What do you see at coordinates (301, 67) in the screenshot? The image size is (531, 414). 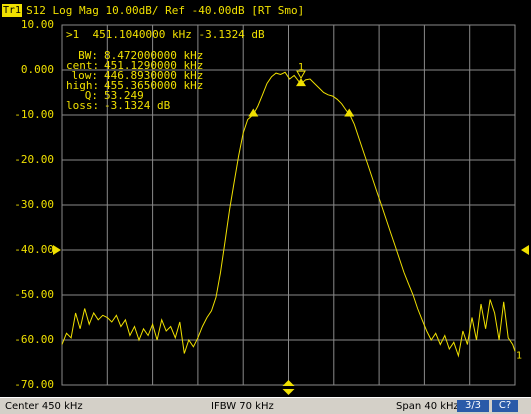 I see `marker-number-label: 1` at bounding box center [301, 67].